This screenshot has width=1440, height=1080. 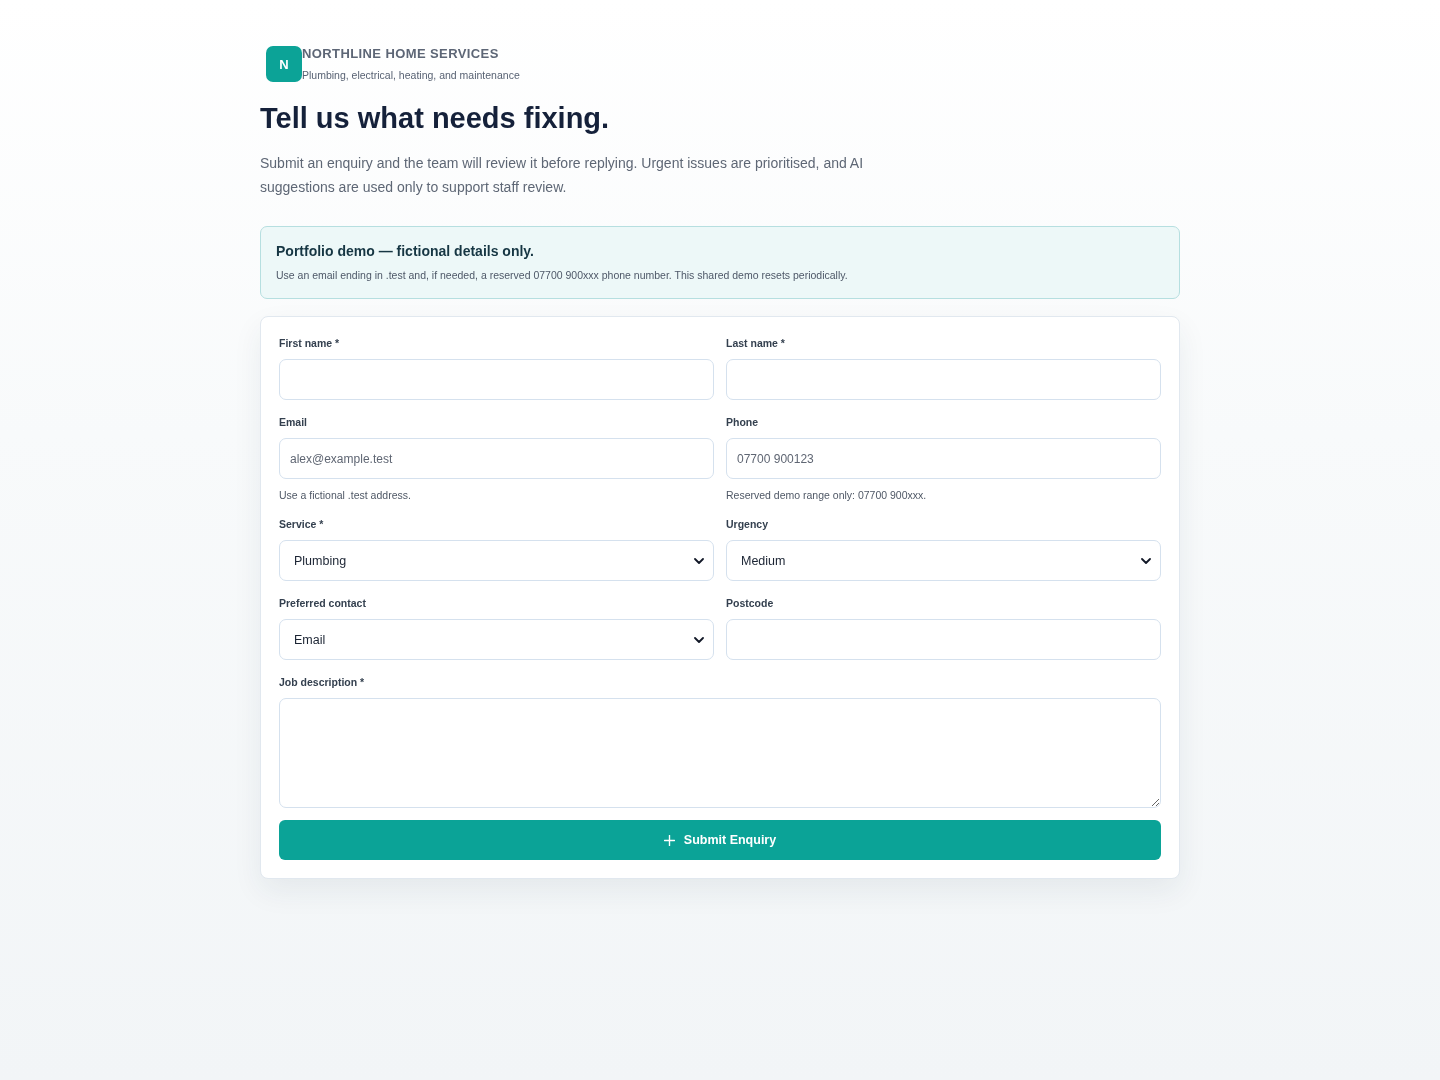 What do you see at coordinates (755, 343) in the screenshot?
I see `field-label: Last name *` at bounding box center [755, 343].